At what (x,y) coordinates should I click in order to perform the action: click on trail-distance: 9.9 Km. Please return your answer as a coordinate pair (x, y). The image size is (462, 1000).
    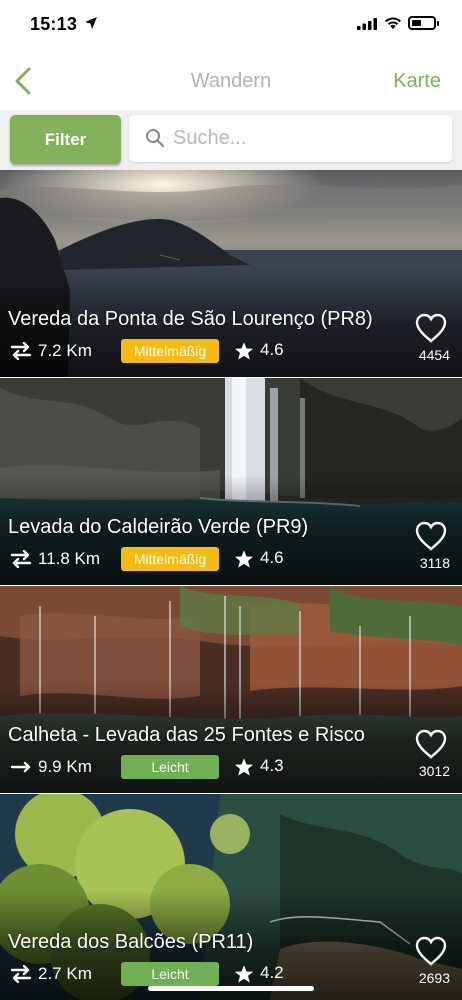
    Looking at the image, I should click on (65, 766).